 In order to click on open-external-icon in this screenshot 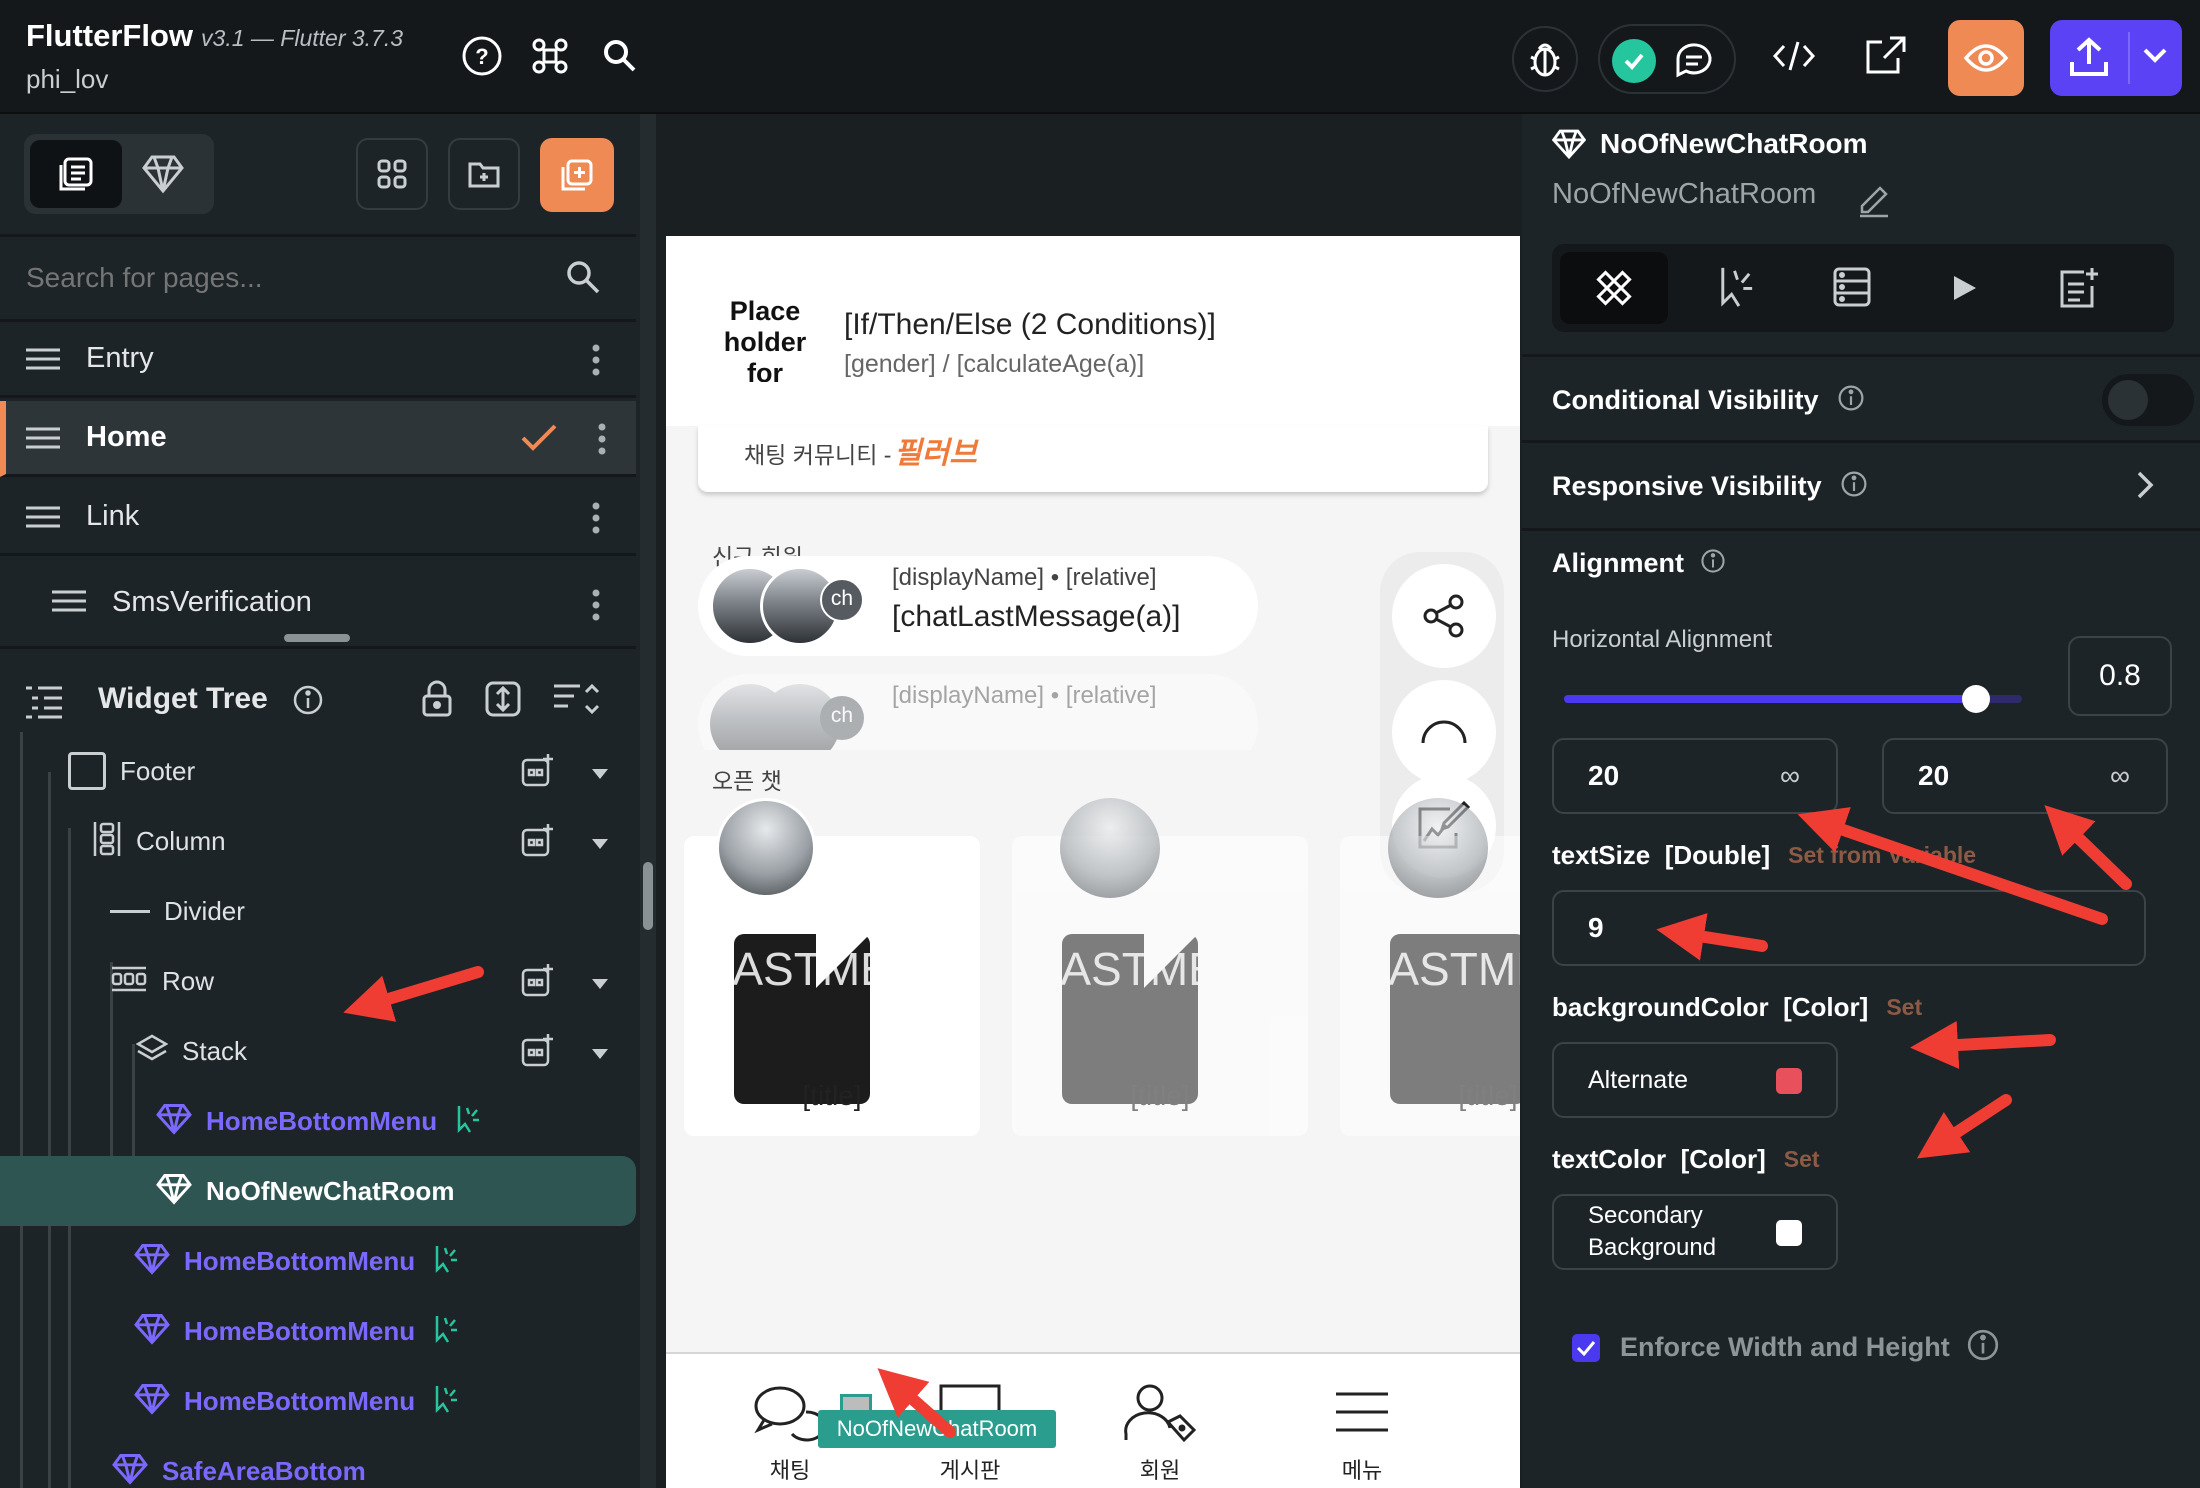, I will do `click(1886, 56)`.